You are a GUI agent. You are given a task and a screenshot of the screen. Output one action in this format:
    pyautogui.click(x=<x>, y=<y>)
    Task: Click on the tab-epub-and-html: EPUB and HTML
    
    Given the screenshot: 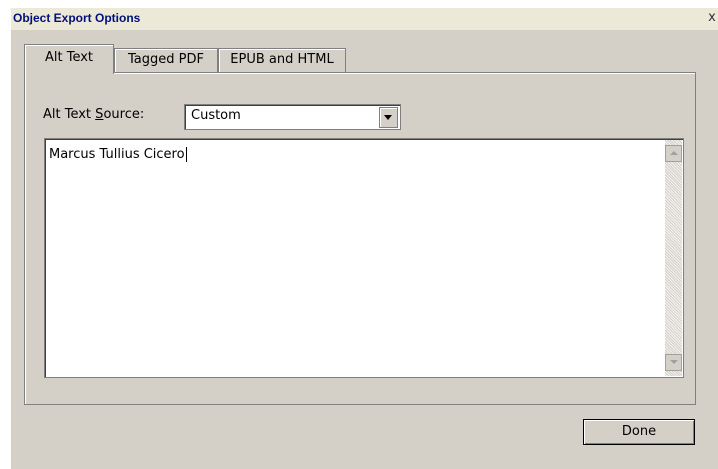 What is the action you would take?
    pyautogui.click(x=282, y=60)
    